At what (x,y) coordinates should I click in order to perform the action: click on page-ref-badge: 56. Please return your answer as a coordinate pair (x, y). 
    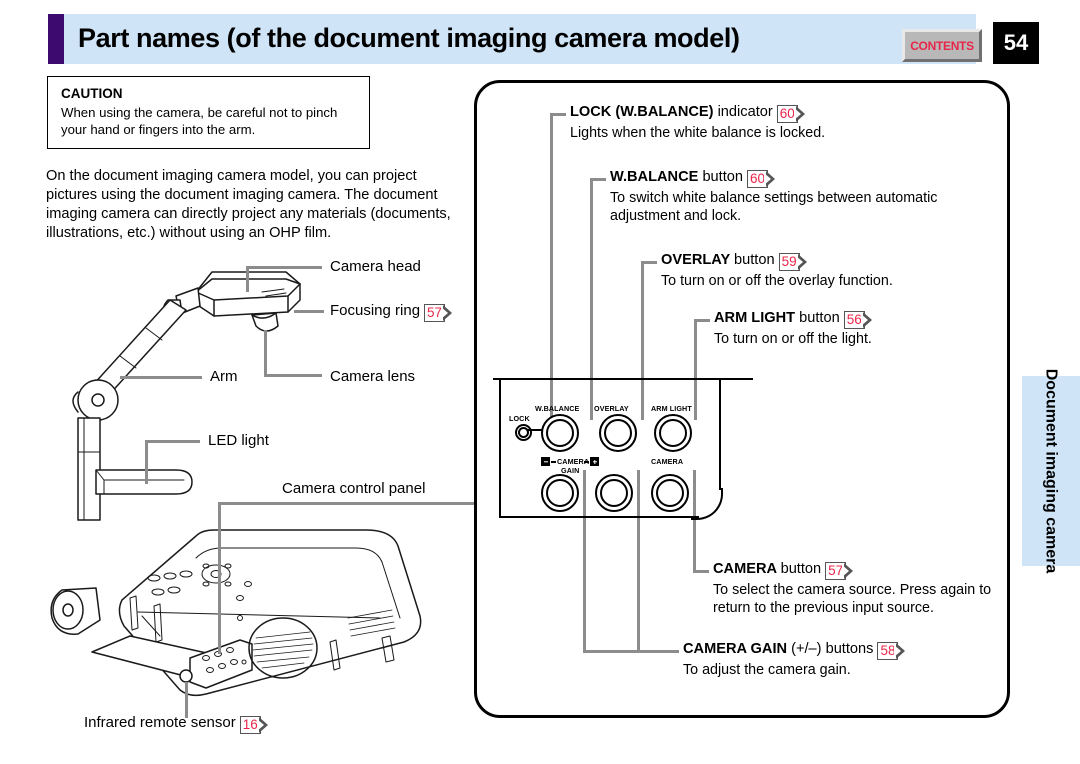
    Looking at the image, I should click on (858, 319).